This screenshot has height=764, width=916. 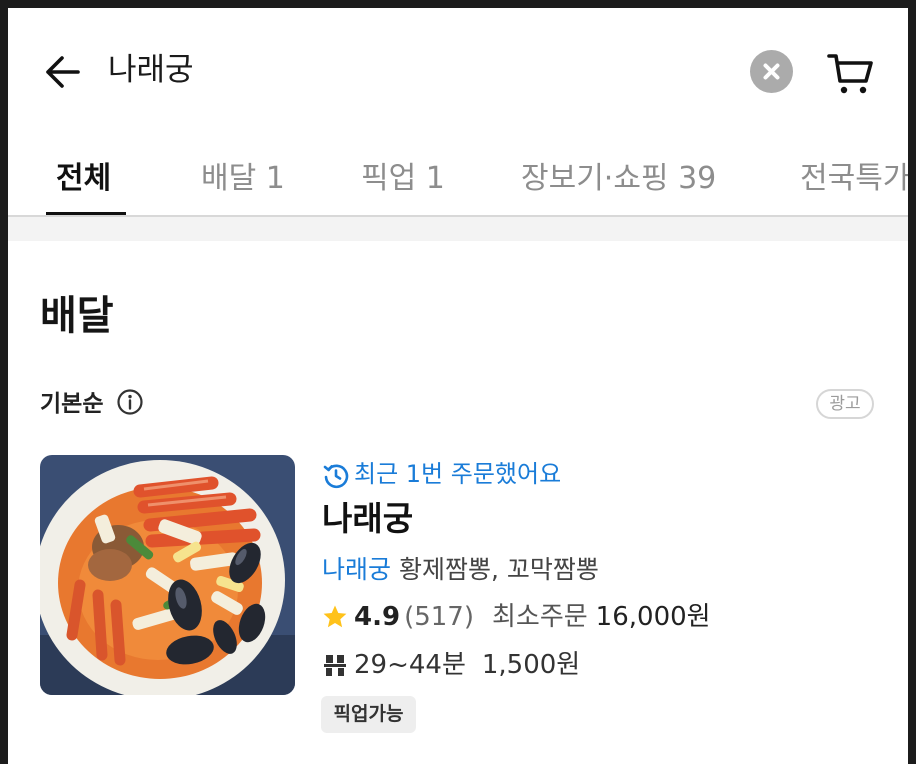 I want to click on min-order-value: 16,000원, so click(x=653, y=617).